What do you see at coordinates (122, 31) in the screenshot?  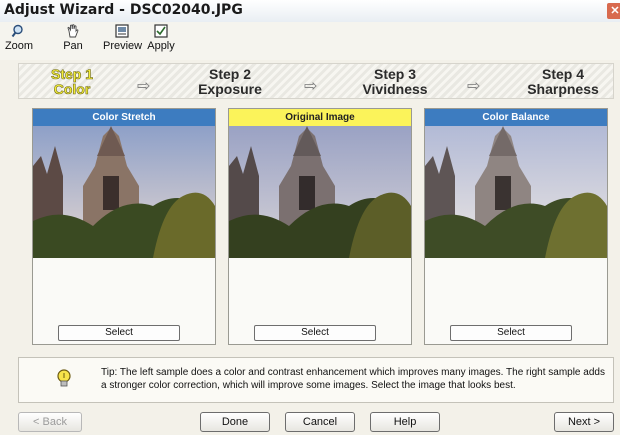 I see `preview-icon` at bounding box center [122, 31].